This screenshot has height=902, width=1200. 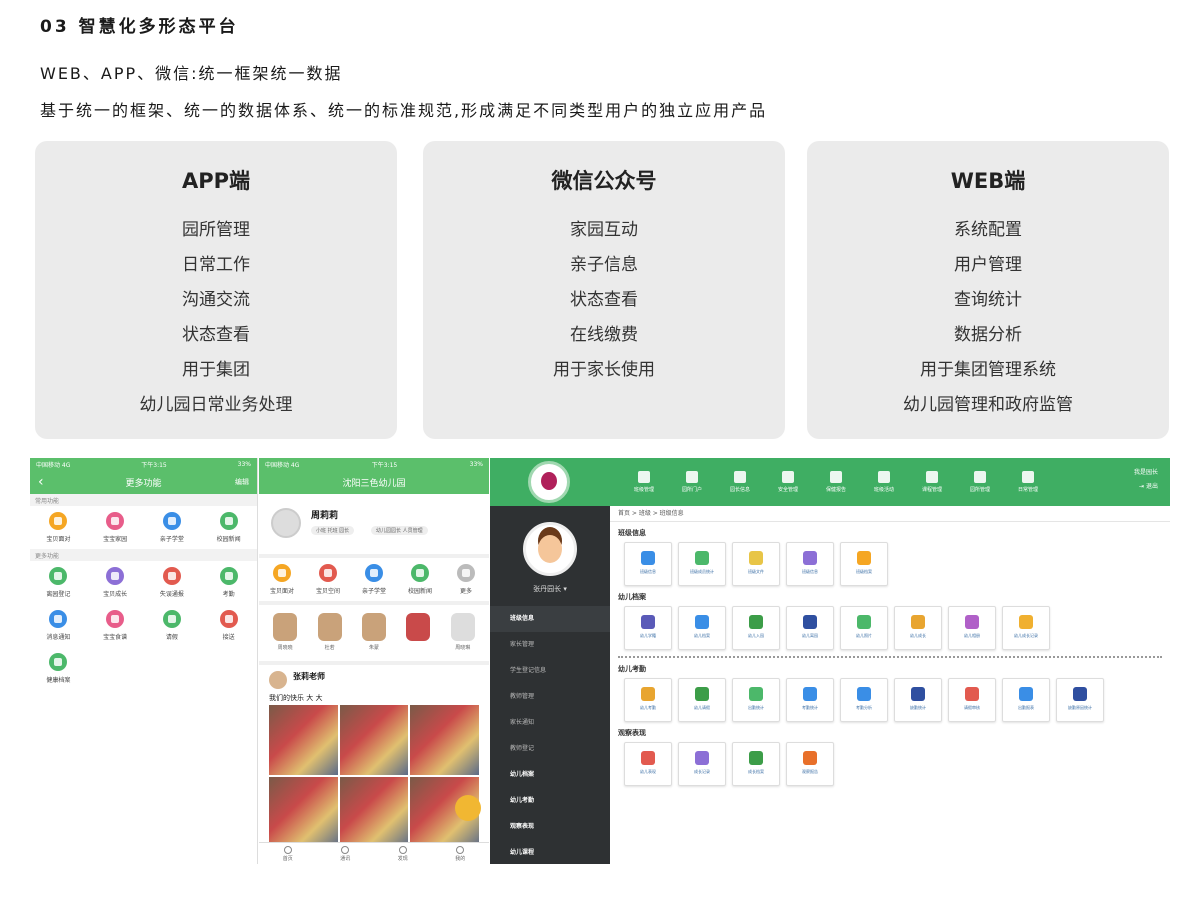 I want to click on kid-item: 杜若, so click(x=329, y=633).